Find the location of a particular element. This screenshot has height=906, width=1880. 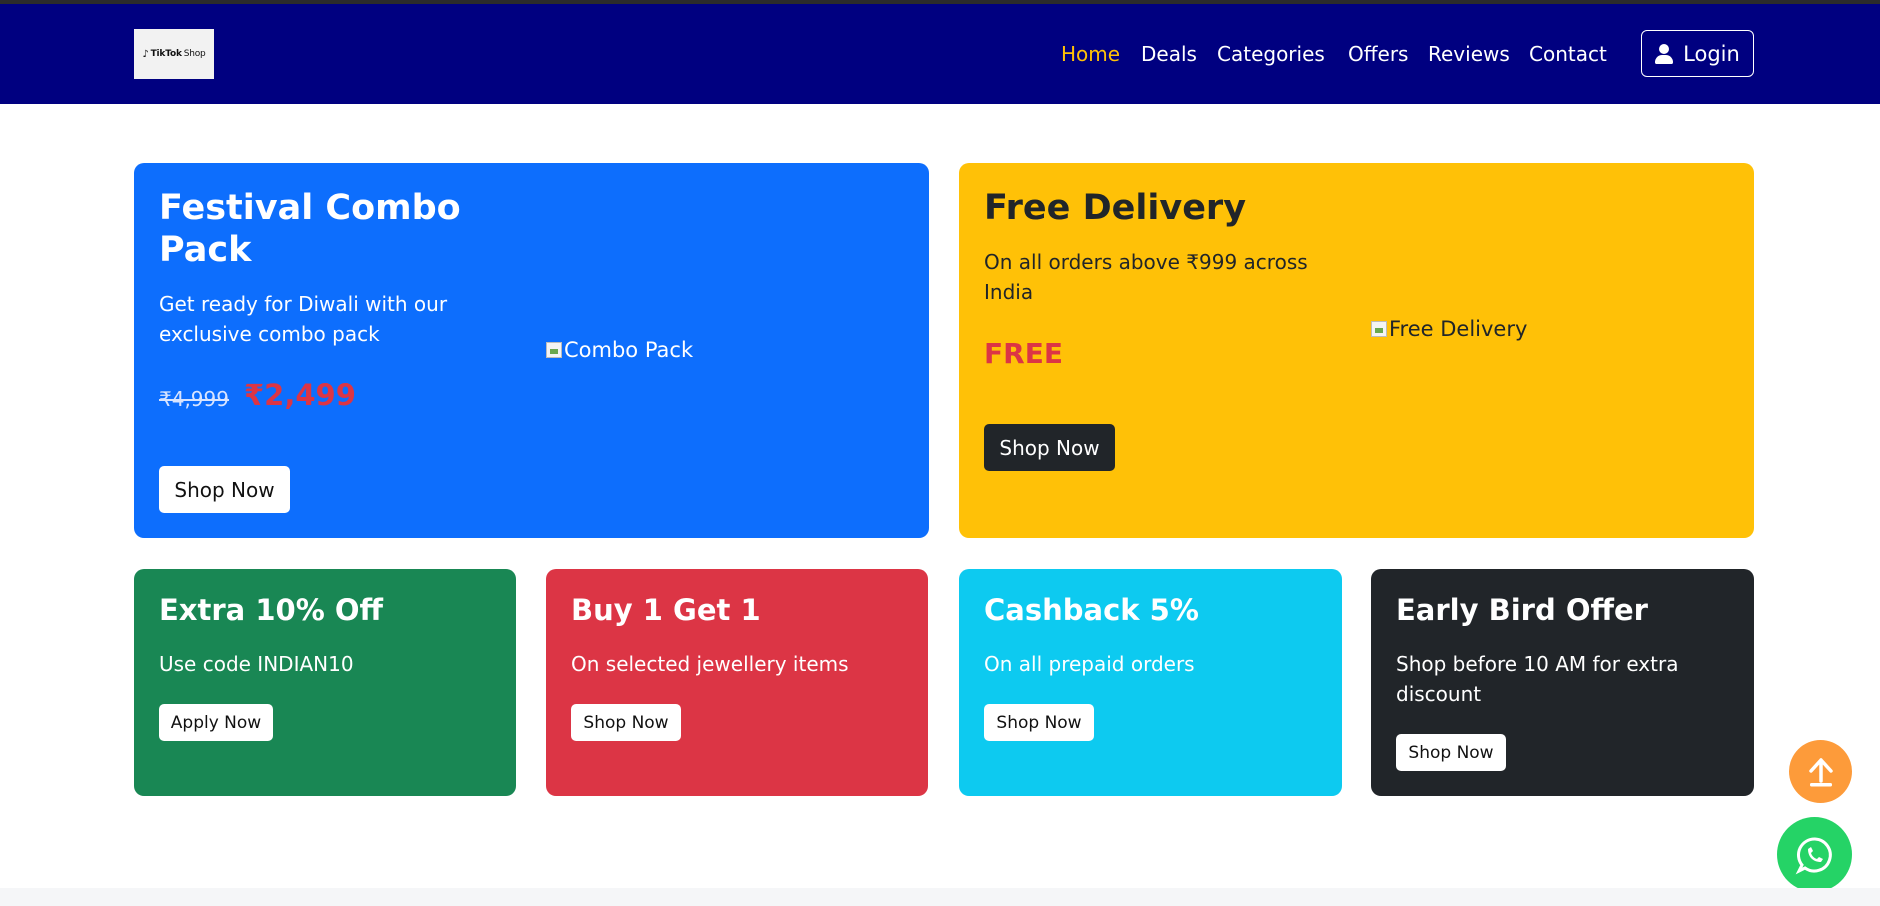

brand-logo: ♪ TikTok Shop is located at coordinates (174, 54).